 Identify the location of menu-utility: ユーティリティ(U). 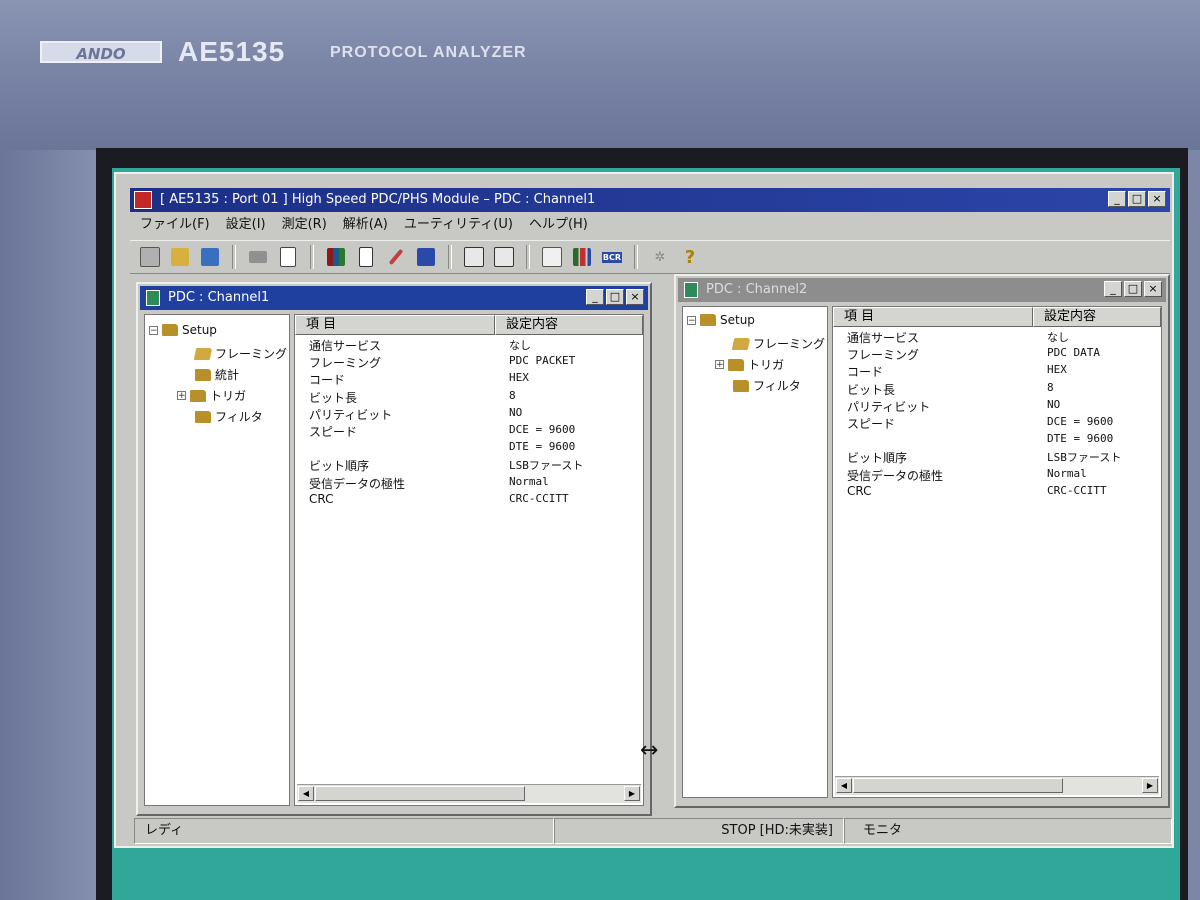
(458, 225).